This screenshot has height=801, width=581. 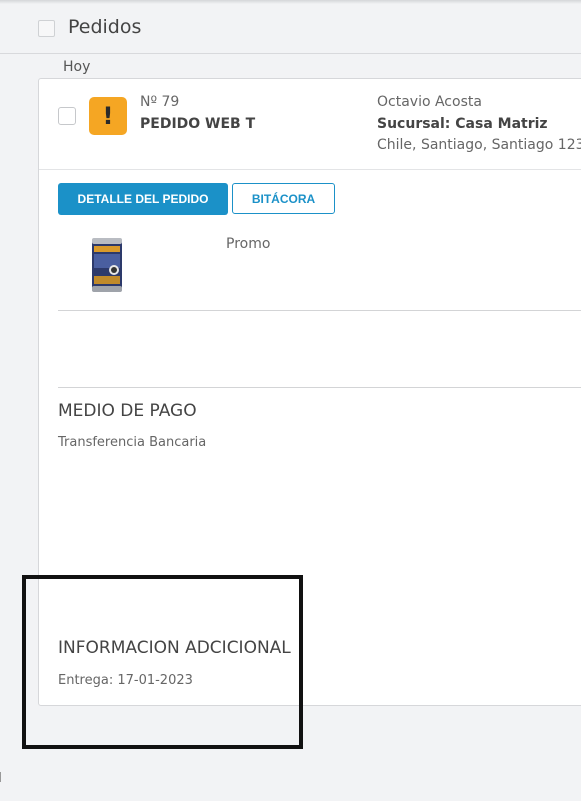 What do you see at coordinates (143, 199) in the screenshot?
I see `order-detail-button: DETALLE DEL PEDIDO` at bounding box center [143, 199].